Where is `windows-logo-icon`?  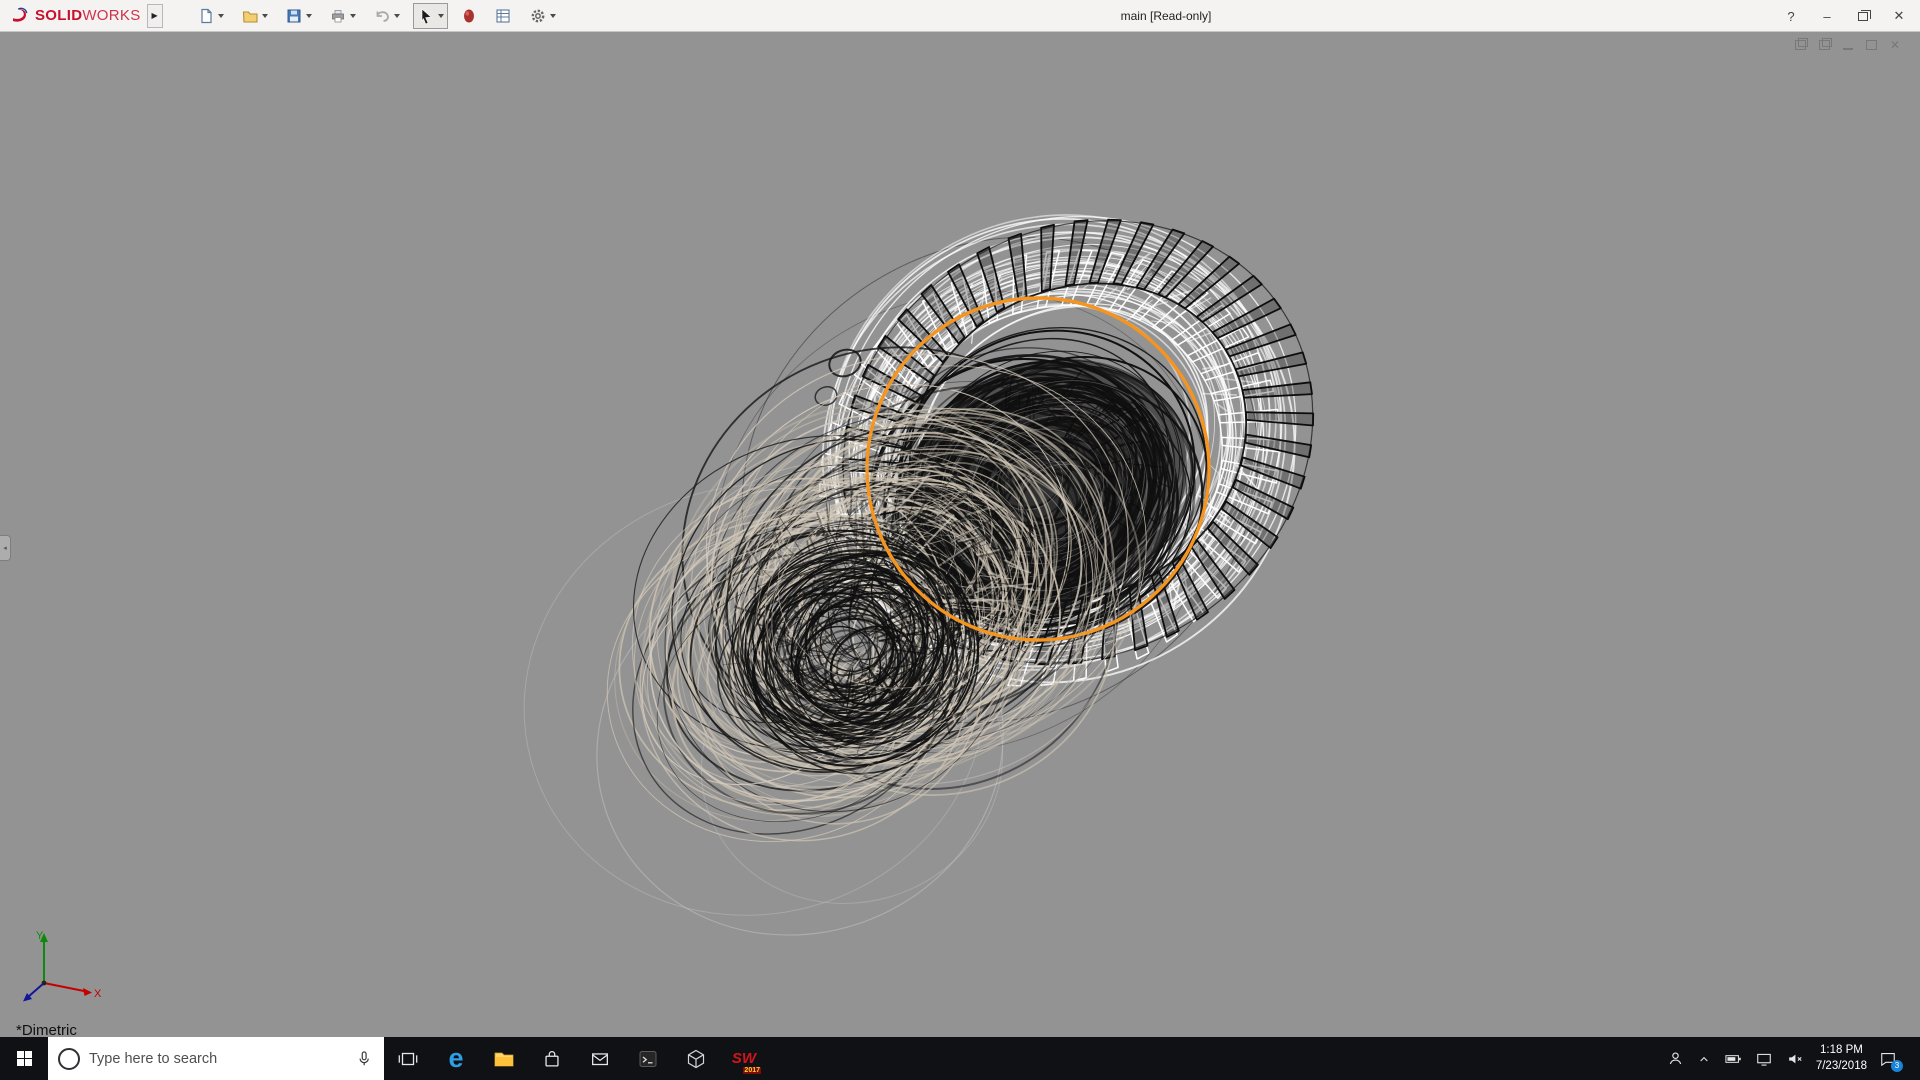
windows-logo-icon is located at coordinates (24, 1058).